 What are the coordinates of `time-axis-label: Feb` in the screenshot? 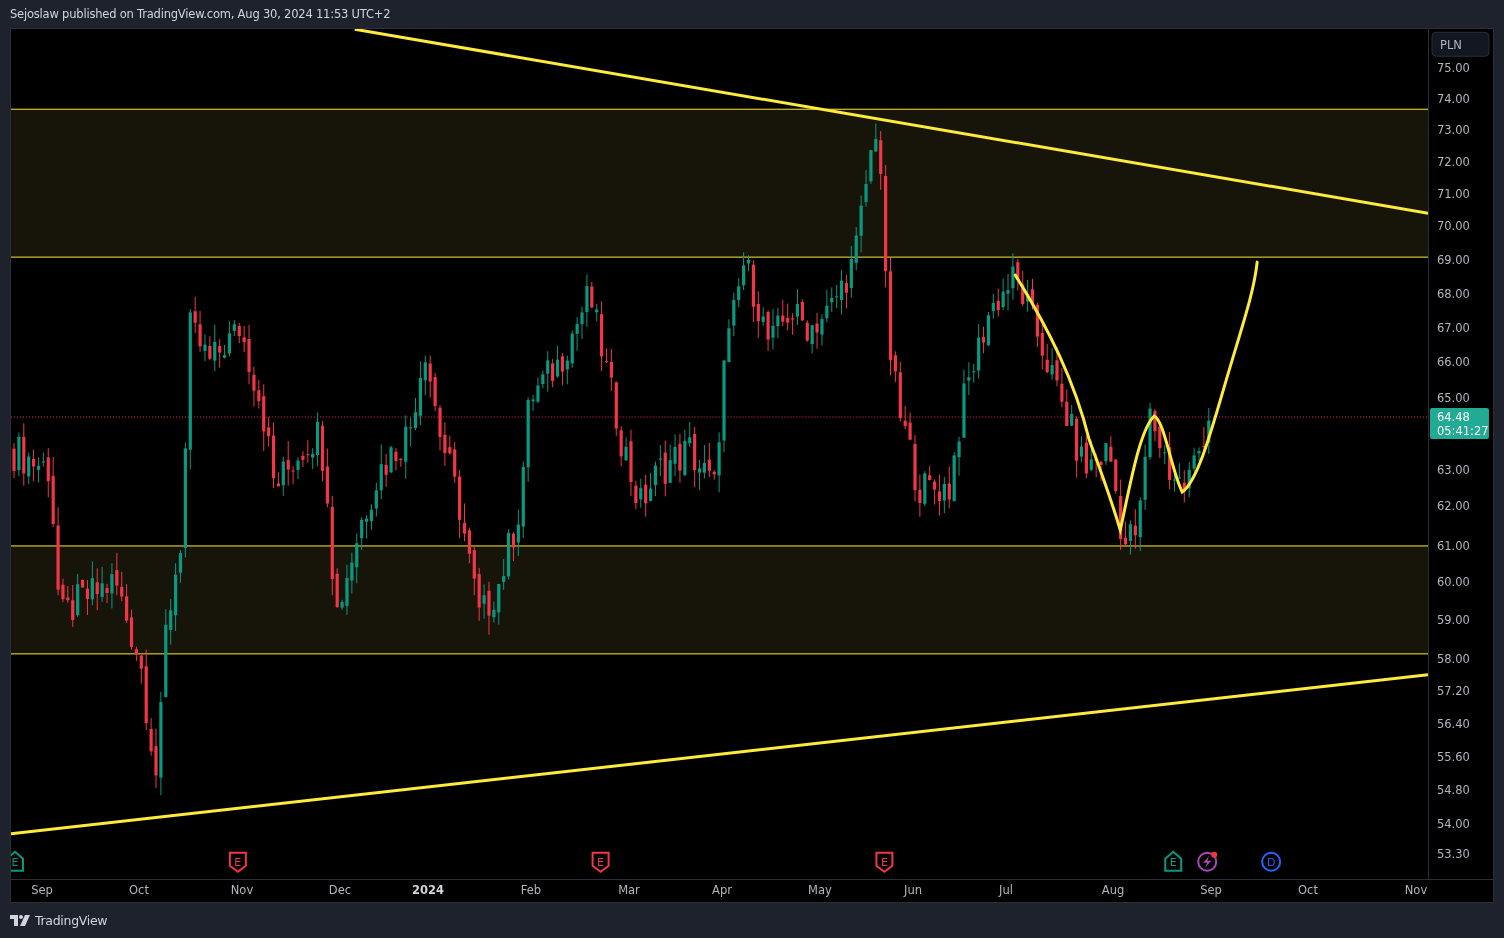 It's located at (531, 890).